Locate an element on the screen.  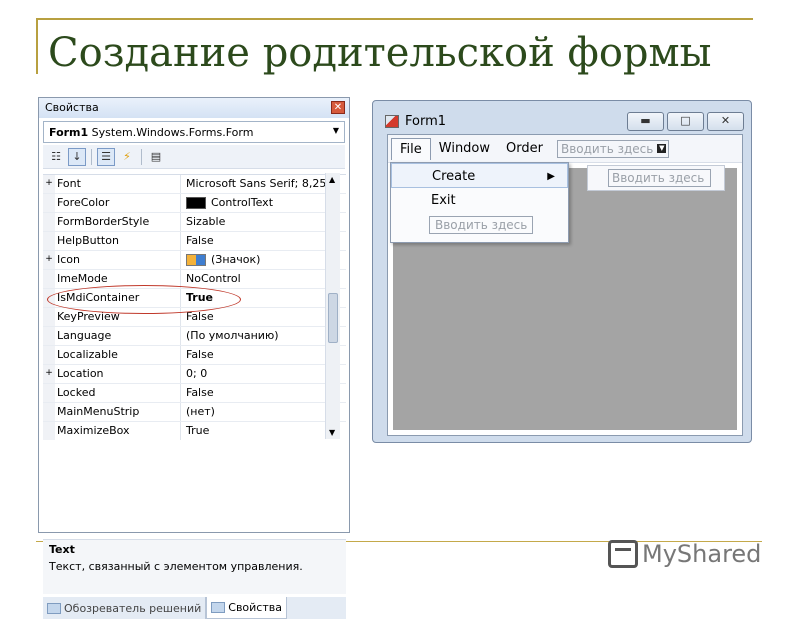
property-row: MainMenuStrip (нет) is located at coordinates (194, 412).